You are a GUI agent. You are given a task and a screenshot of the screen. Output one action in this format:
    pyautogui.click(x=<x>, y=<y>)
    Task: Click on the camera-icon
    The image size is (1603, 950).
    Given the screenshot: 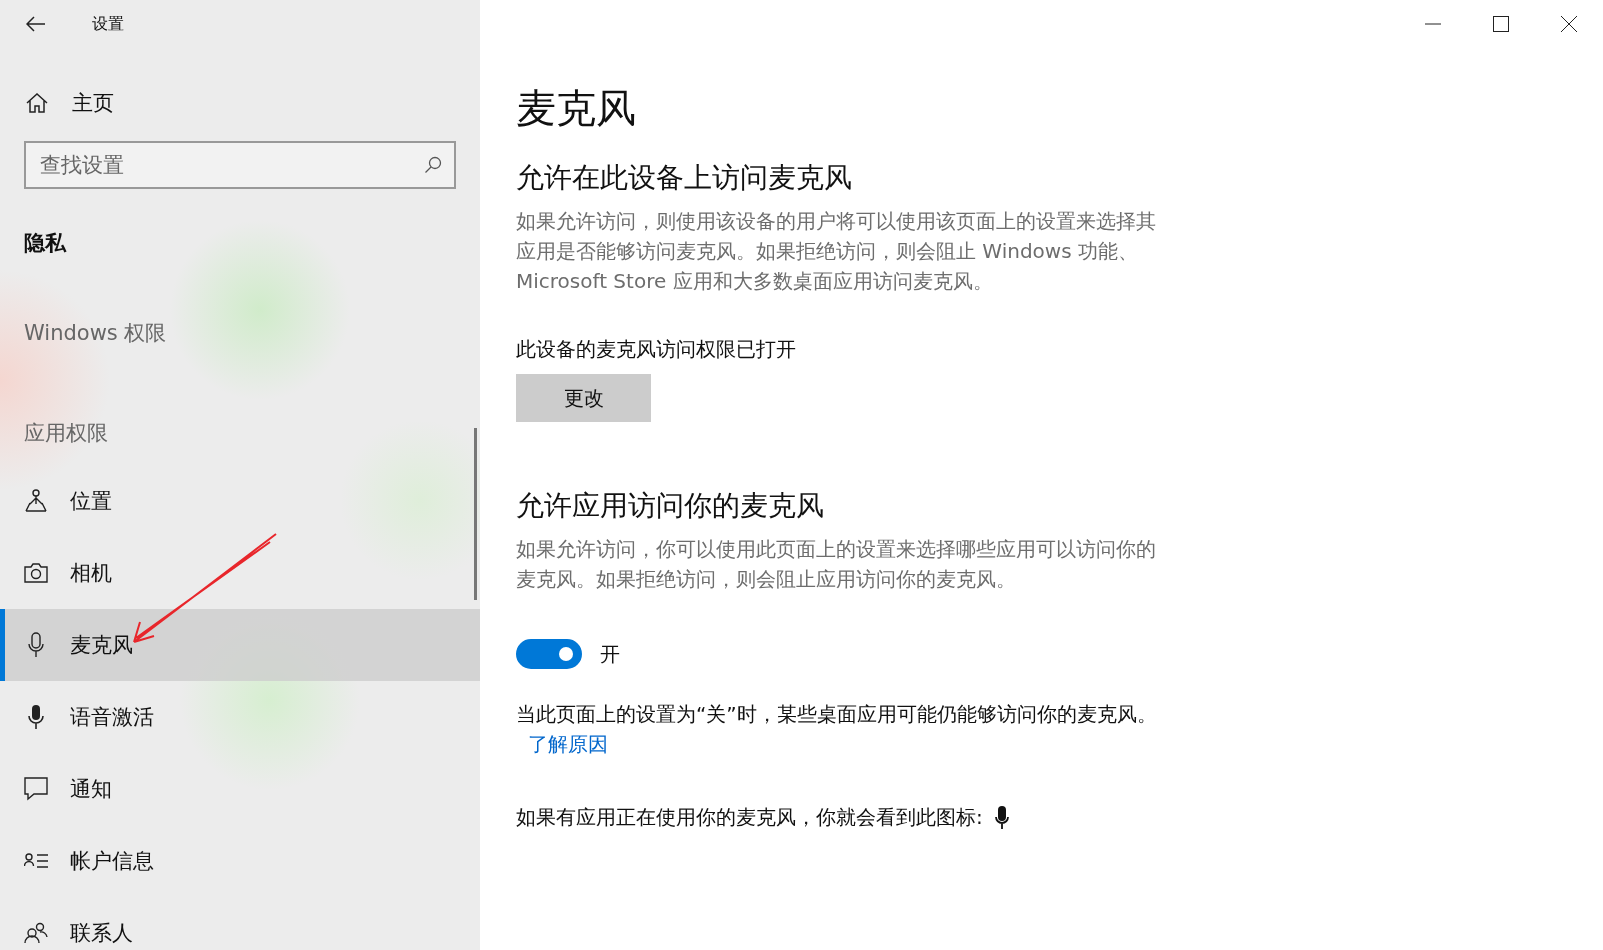 What is the action you would take?
    pyautogui.click(x=36, y=573)
    